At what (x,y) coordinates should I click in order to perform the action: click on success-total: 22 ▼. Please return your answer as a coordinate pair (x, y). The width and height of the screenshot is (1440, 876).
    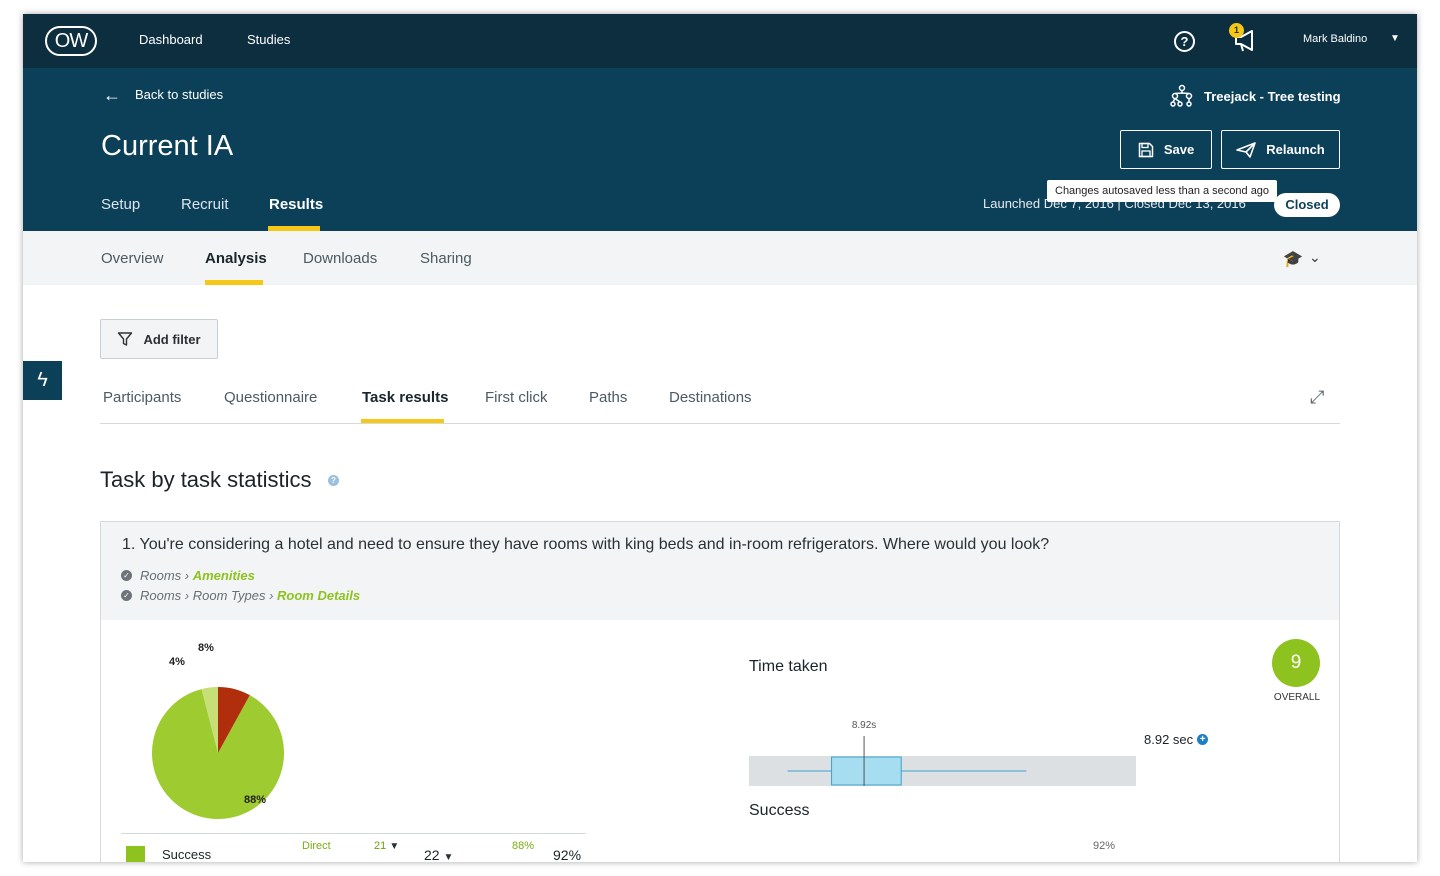
    Looking at the image, I should click on (438, 854).